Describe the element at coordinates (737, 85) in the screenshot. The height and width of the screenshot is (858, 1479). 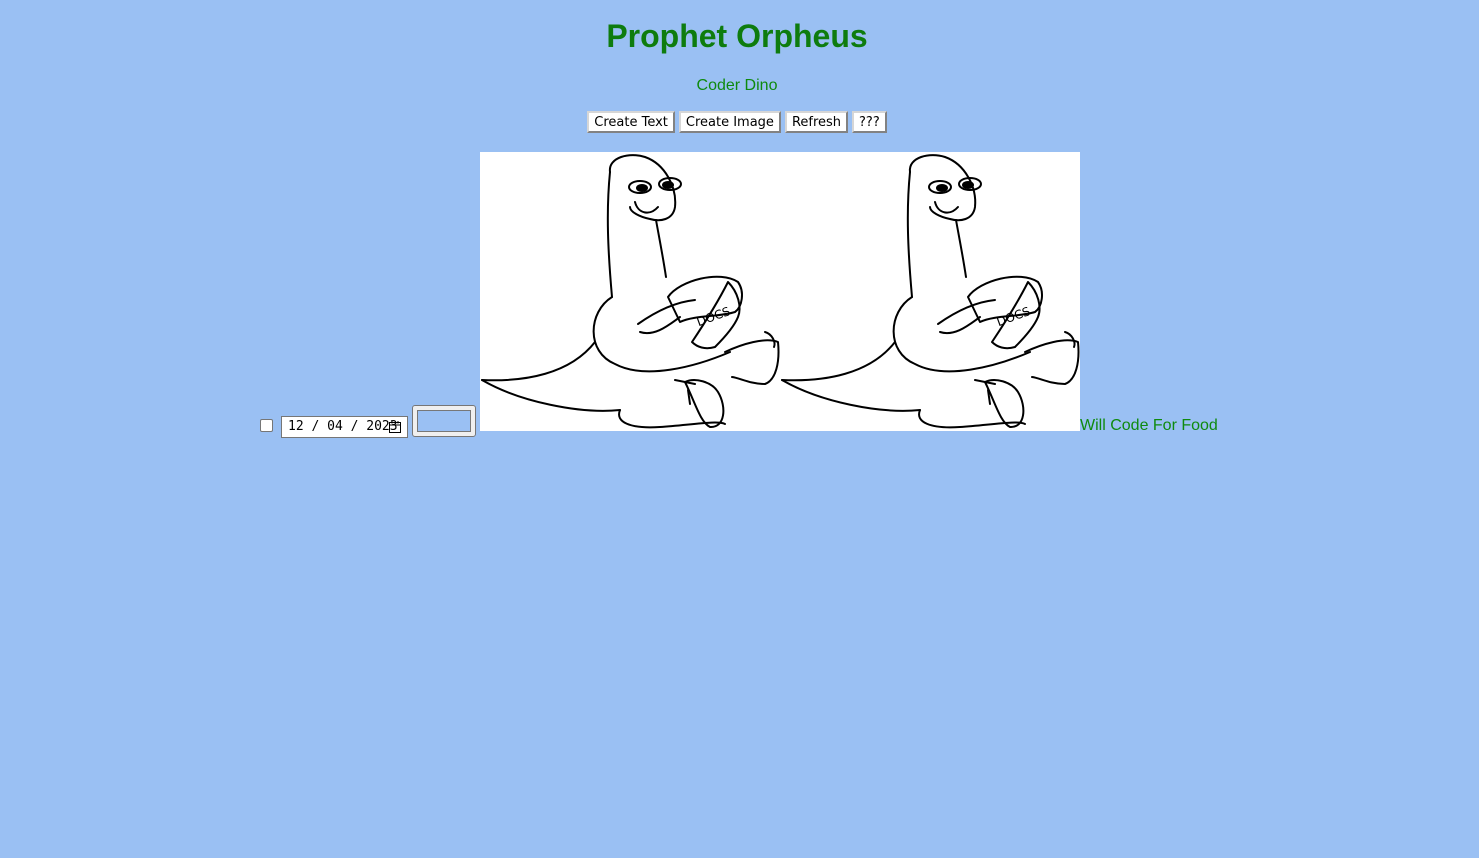
I see `page-subtitle: Coder Dino` at that location.